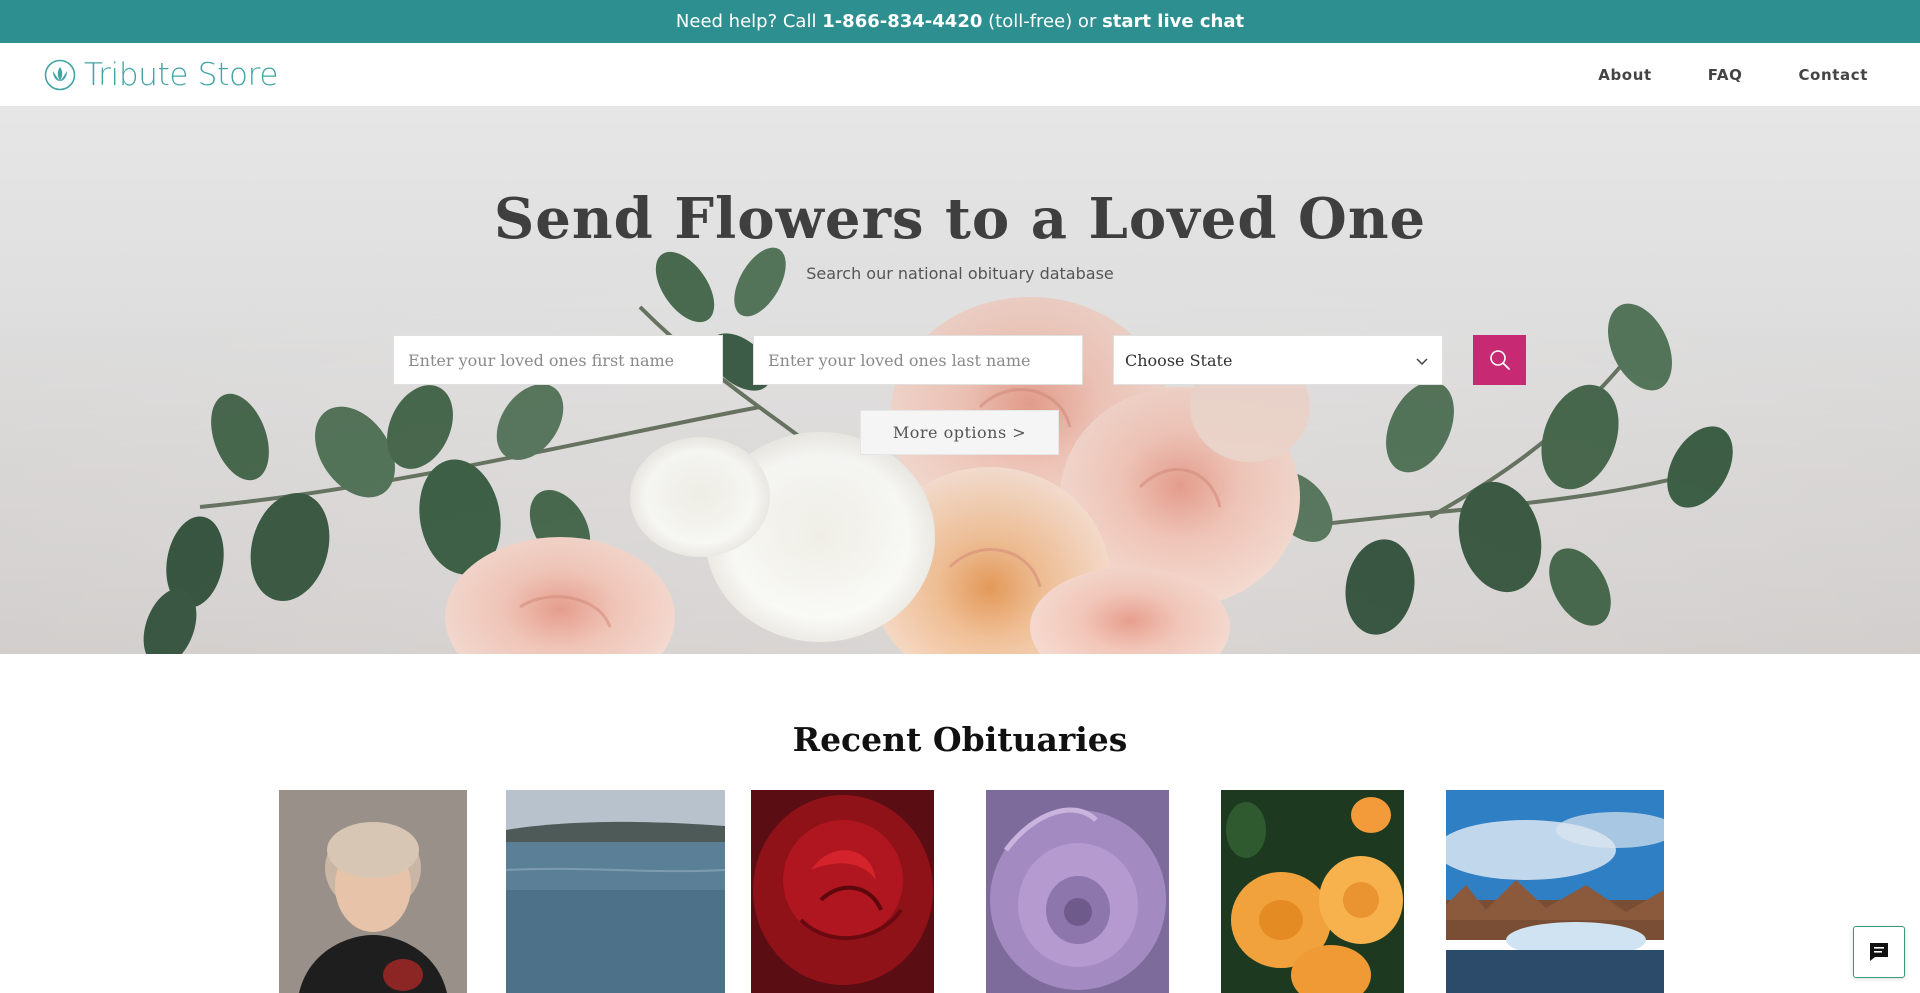  I want to click on obituary-card-orange-roses, so click(1312, 891).